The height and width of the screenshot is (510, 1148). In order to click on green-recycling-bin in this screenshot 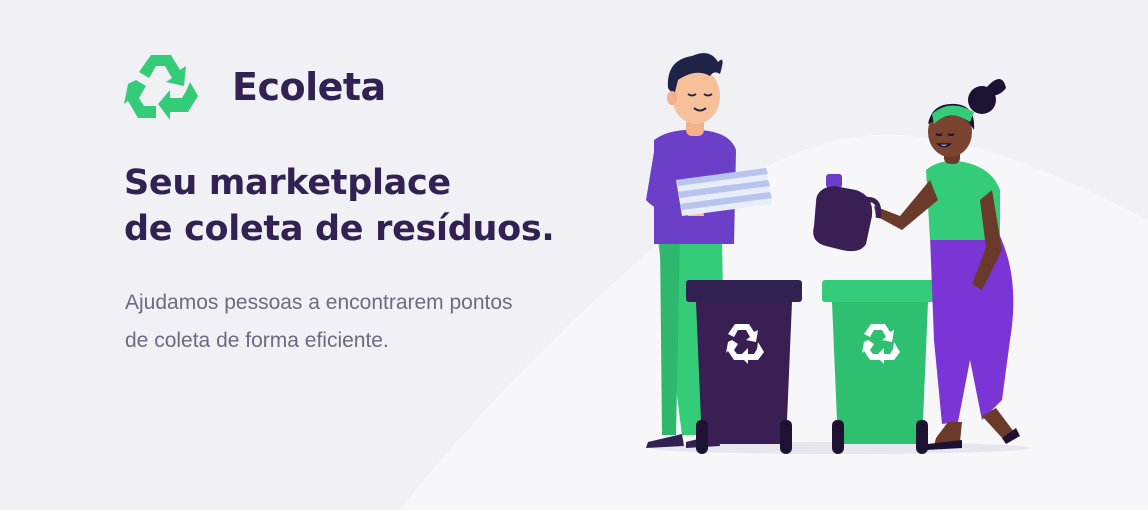, I will do `click(880, 367)`.